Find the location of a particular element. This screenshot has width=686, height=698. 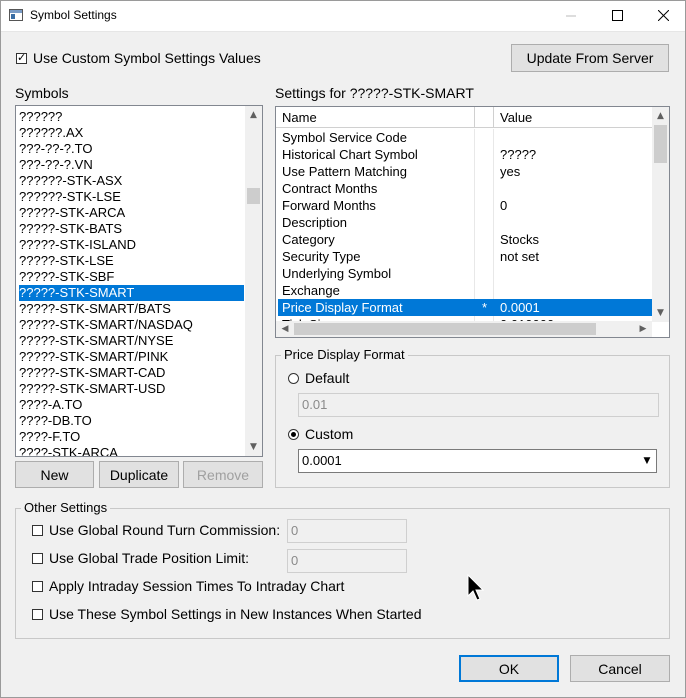

setting-name: Price Display Format is located at coordinates (342, 307).